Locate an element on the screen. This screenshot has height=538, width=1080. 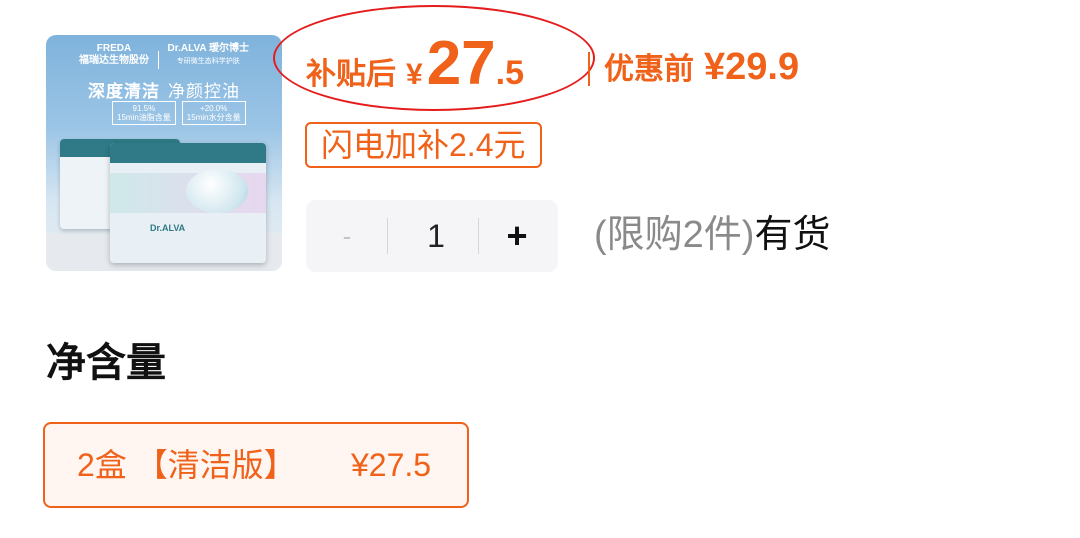
original-price: 优惠前 ¥29.9 is located at coordinates (701, 66).